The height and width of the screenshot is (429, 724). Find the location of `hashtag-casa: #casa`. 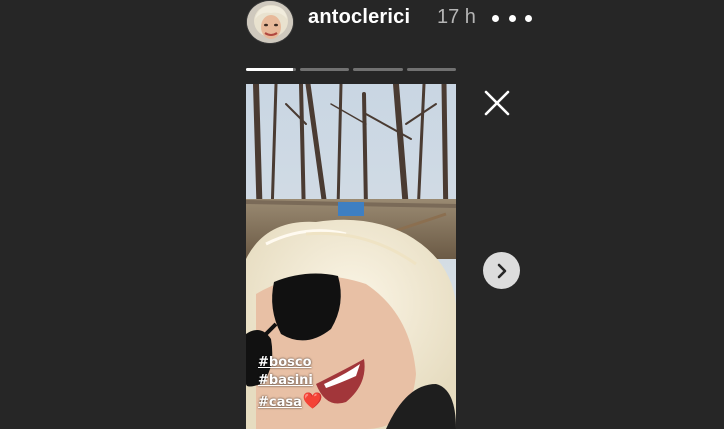

hashtag-casa: #casa is located at coordinates (280, 402).